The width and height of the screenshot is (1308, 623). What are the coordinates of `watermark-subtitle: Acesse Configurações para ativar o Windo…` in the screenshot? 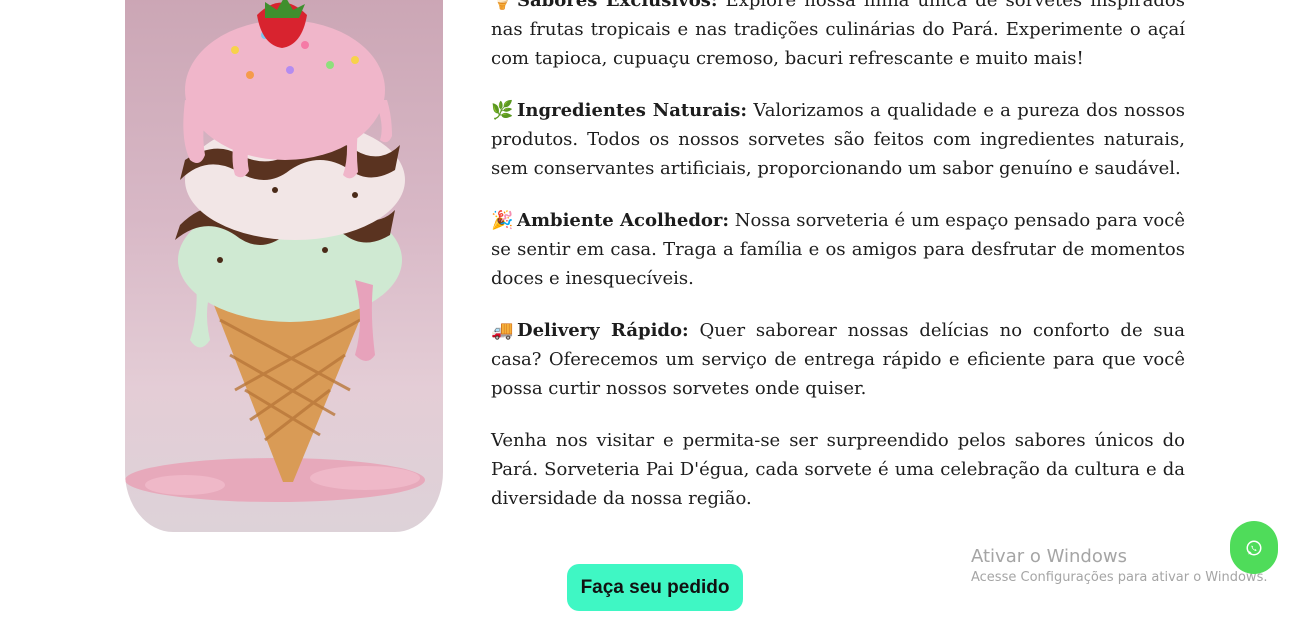 It's located at (1119, 577).